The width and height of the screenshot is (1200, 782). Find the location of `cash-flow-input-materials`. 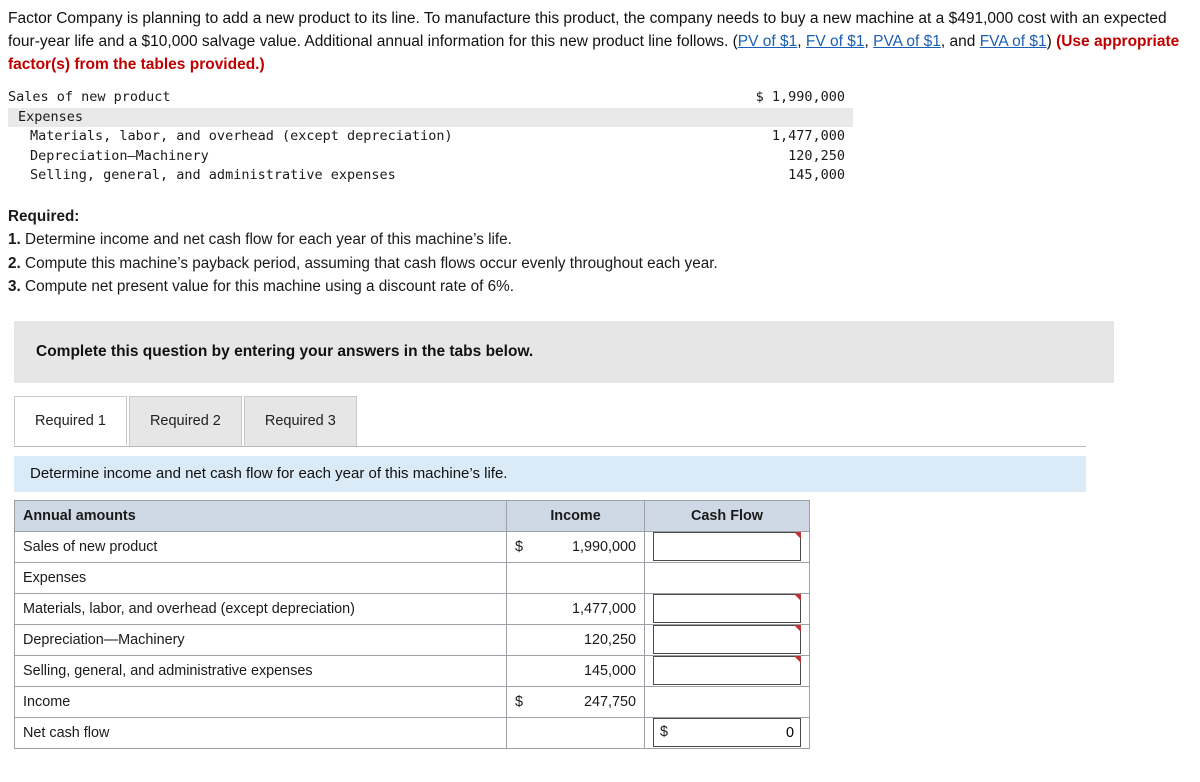

cash-flow-input-materials is located at coordinates (726, 609).